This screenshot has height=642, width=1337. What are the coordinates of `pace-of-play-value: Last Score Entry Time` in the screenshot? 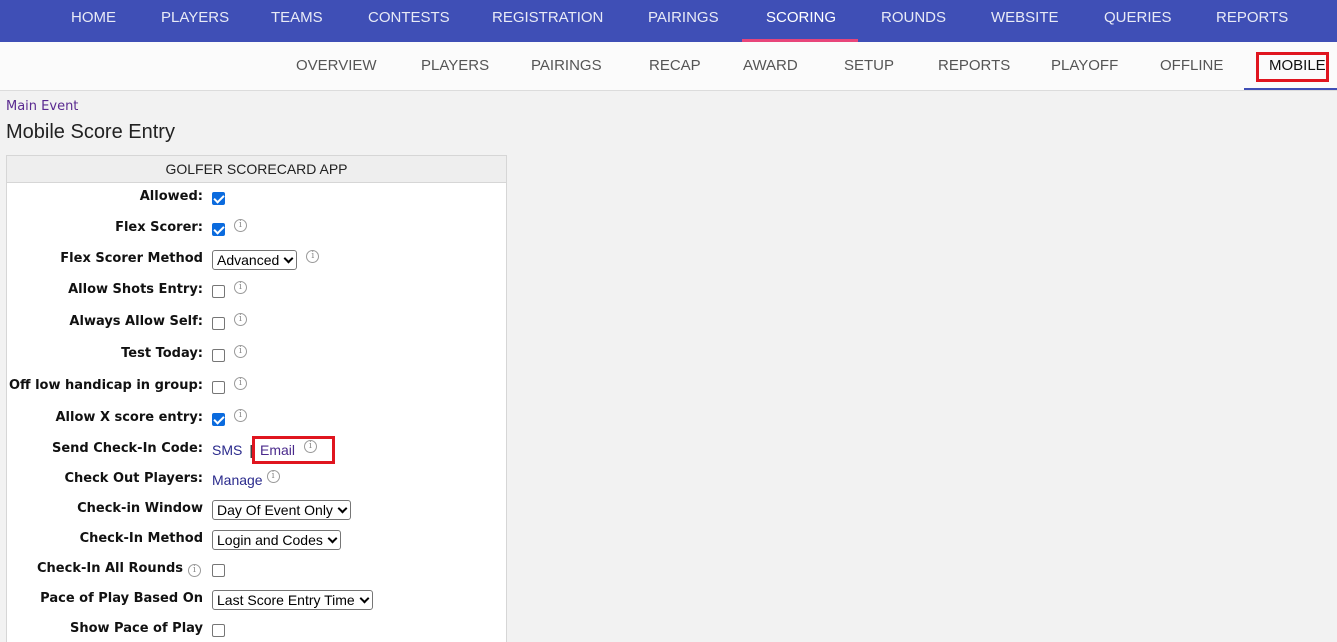 It's located at (286, 600).